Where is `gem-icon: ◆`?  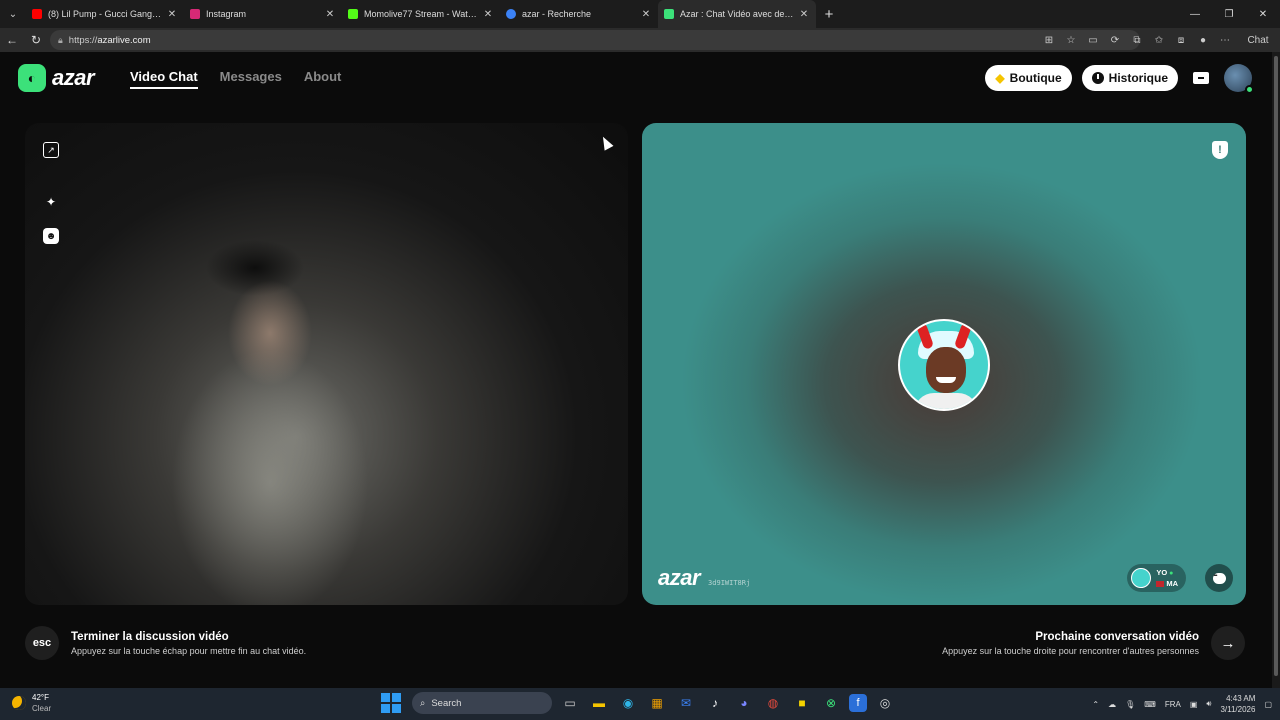 gem-icon: ◆ is located at coordinates (1000, 78).